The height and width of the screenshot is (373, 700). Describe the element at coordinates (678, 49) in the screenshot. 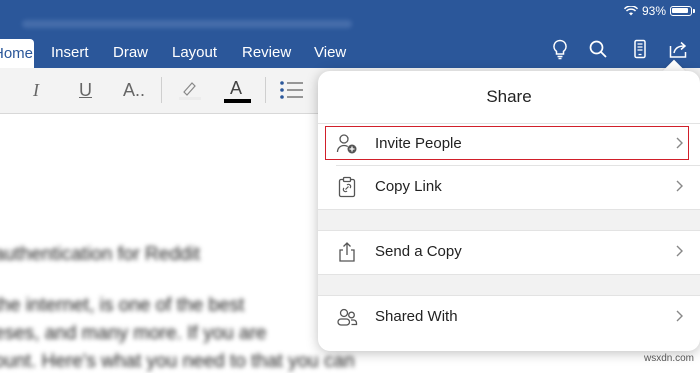

I see `share-icon` at that location.